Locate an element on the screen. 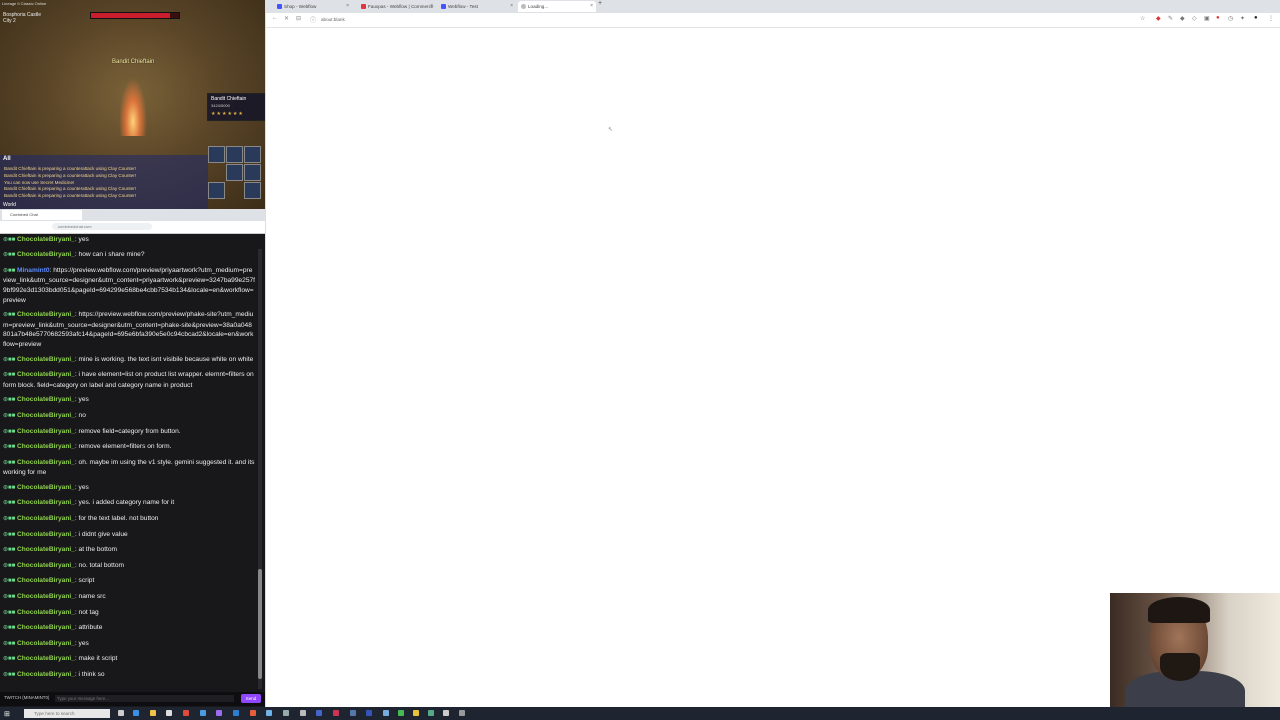  send-button: Send is located at coordinates (251, 698).